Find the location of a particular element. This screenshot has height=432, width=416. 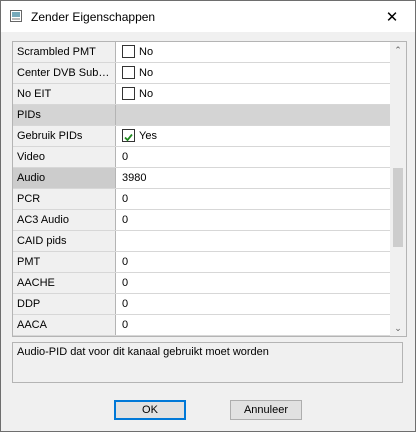

category-row: PIDs is located at coordinates (201, 115).